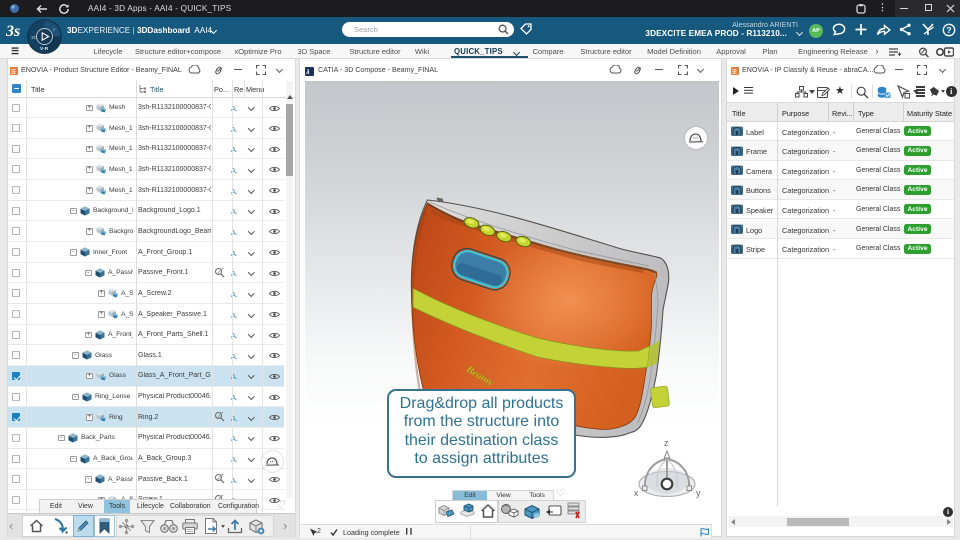 Image resolution: width=960 pixels, height=540 pixels. I want to click on svg-text: λ, so click(307, 73).